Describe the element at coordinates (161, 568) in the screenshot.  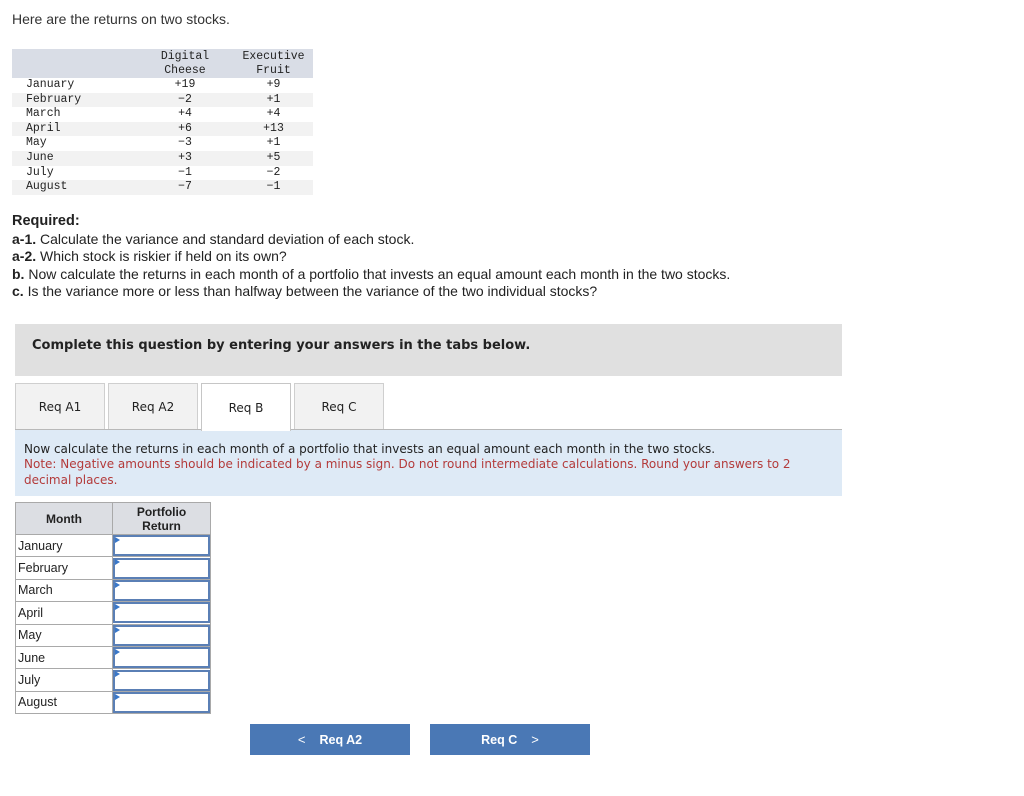
I see `portfolio-return-input-february` at that location.